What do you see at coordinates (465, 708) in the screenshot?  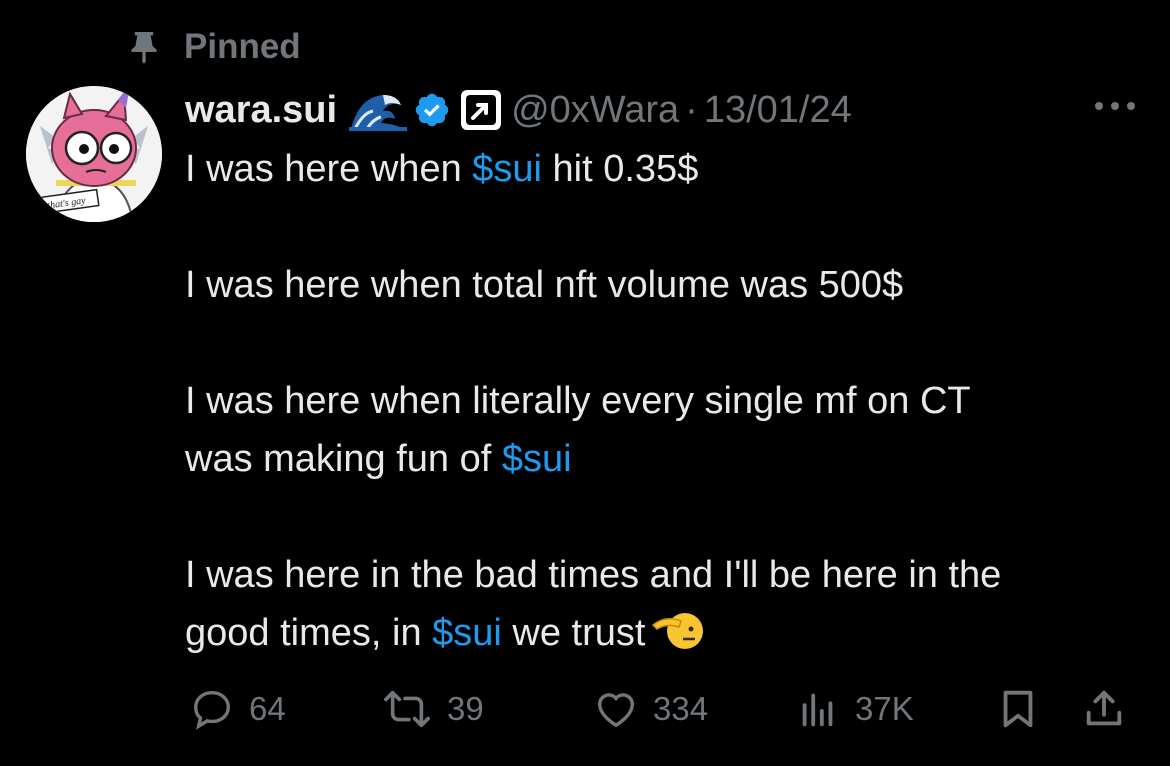 I see `repost-count: 39` at bounding box center [465, 708].